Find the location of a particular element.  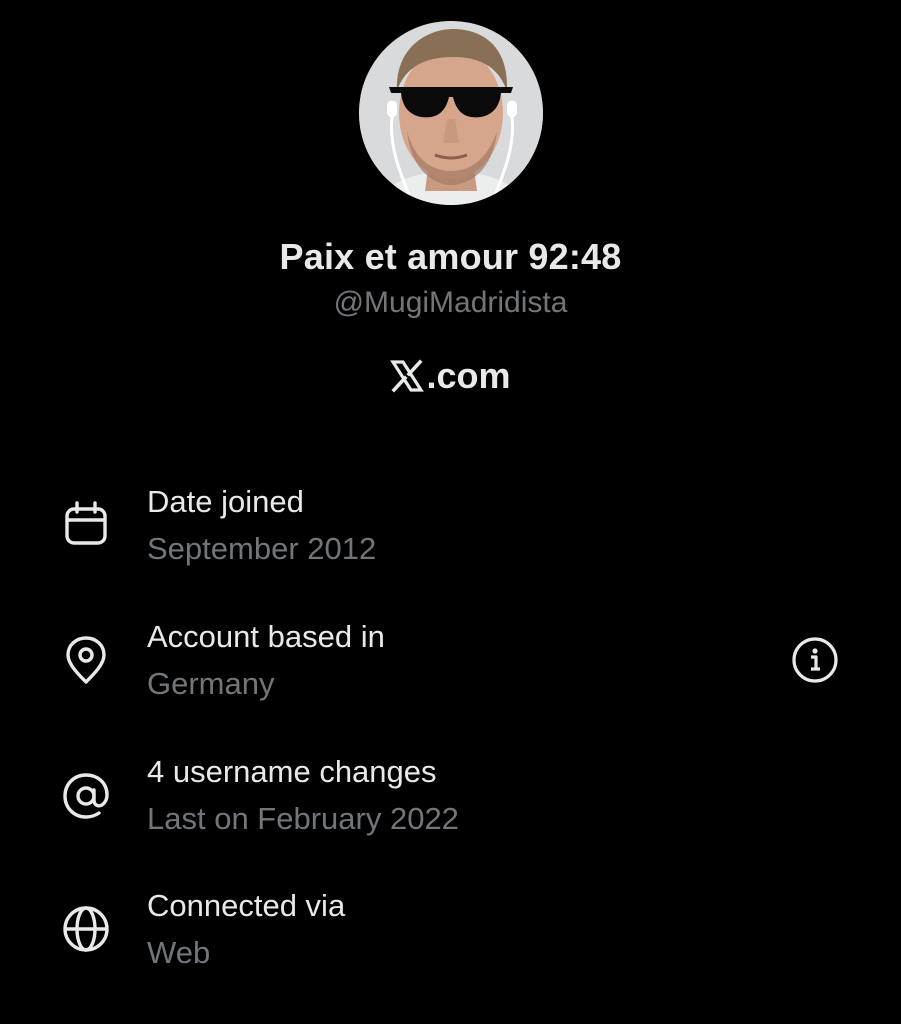

platform-domain-label: .com is located at coordinates (468, 375).